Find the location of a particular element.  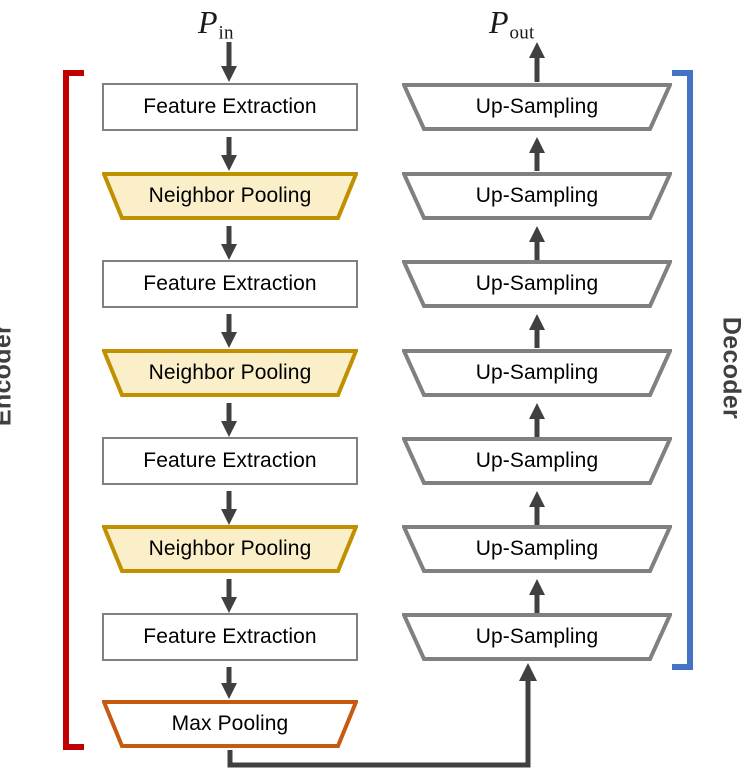

node-up-sampling-2: Up-Sampling is located at coordinates (537, 196).